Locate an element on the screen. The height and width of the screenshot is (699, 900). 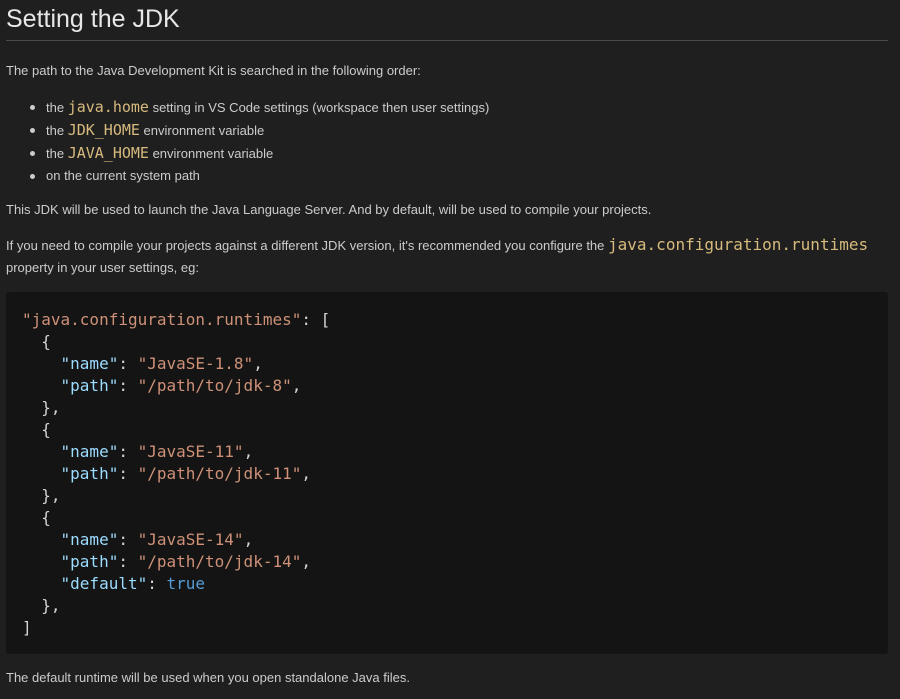
code-string: "/path/to/jdk-11" is located at coordinates (219, 473).